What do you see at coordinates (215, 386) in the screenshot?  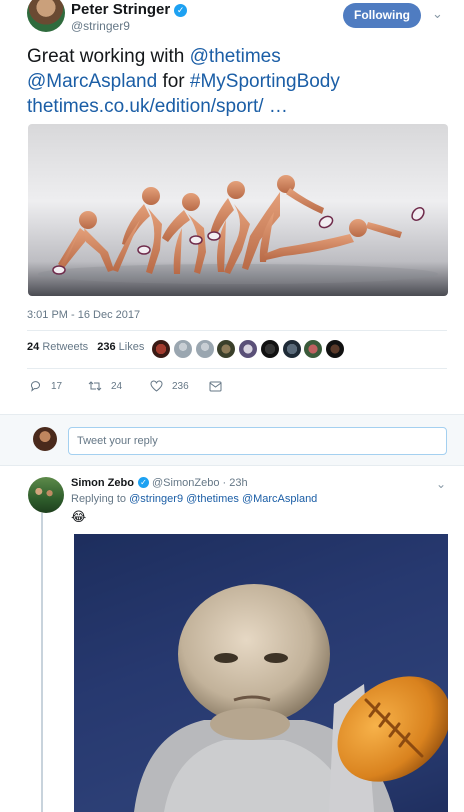 I see `message-icon` at bounding box center [215, 386].